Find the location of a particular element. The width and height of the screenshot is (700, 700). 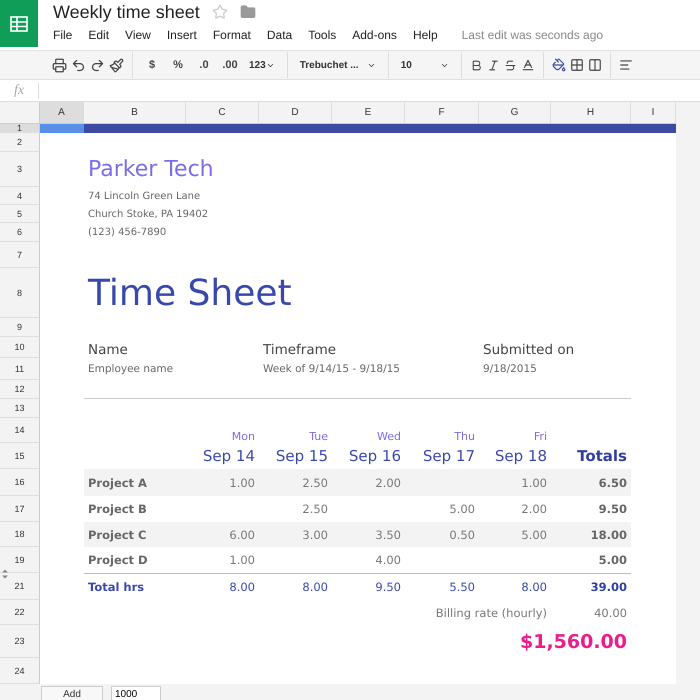

company-name: Parker Tech is located at coordinates (151, 170).